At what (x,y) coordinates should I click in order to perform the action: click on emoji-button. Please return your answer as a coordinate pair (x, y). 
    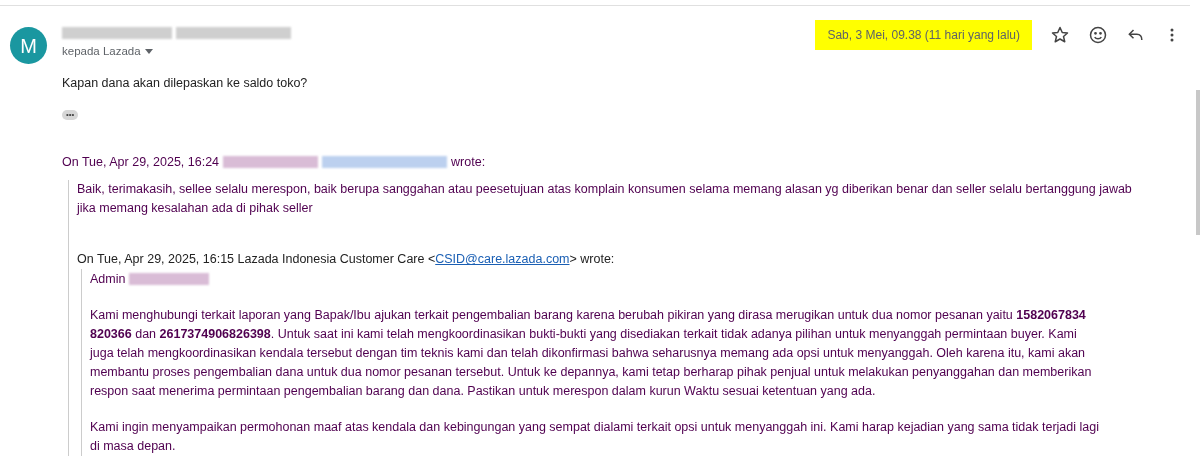
    Looking at the image, I should click on (1098, 35).